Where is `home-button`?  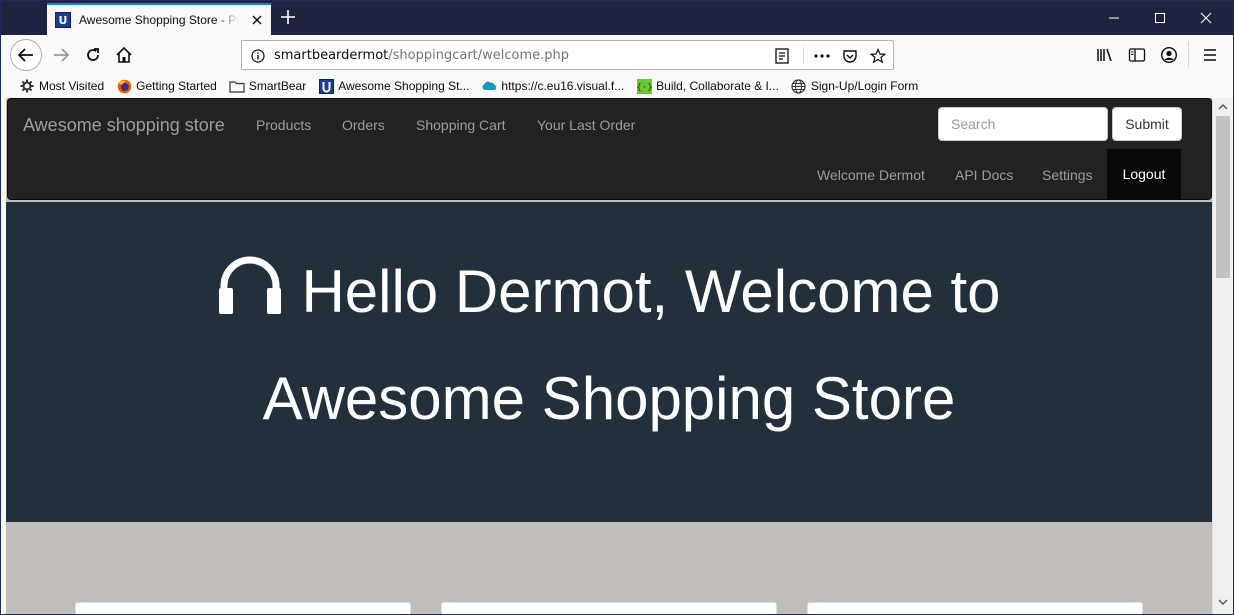 home-button is located at coordinates (124, 55).